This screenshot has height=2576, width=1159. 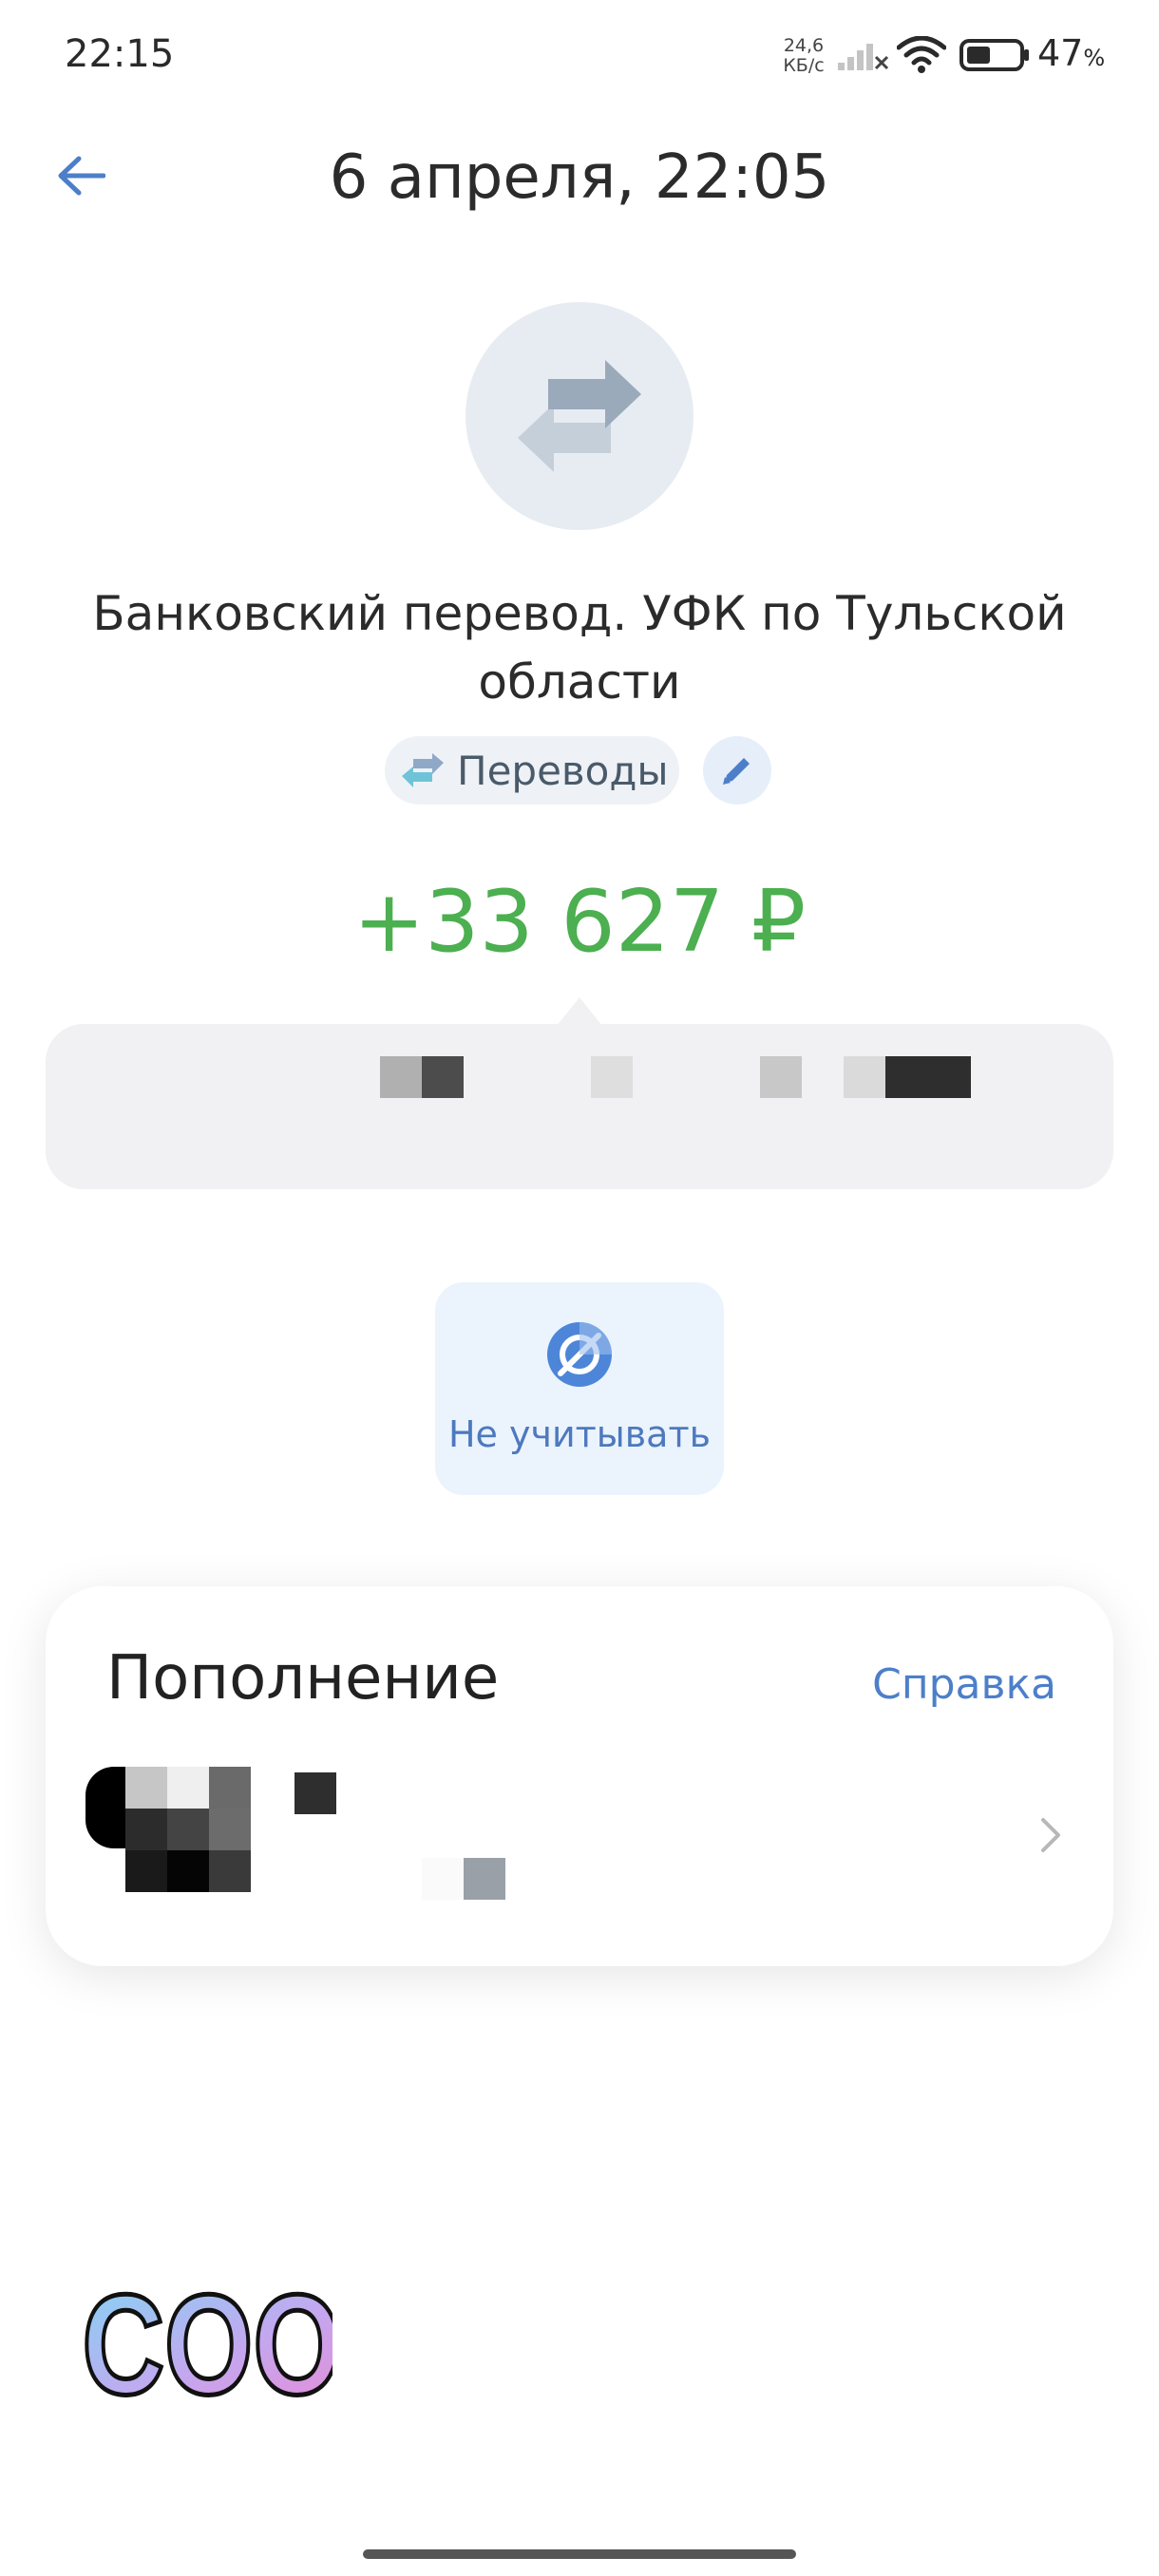 I want to click on cool-sticker: COOL, so click(x=206, y=2338).